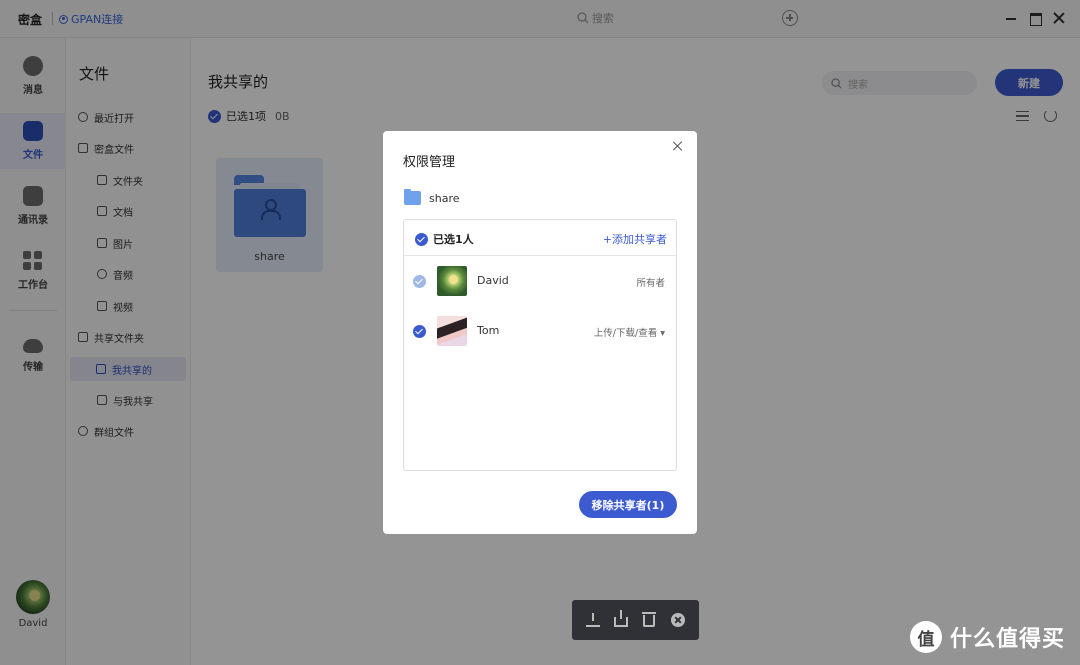 Image resolution: width=1080 pixels, height=665 pixels. I want to click on watermark-logo-icon, so click(926, 637).